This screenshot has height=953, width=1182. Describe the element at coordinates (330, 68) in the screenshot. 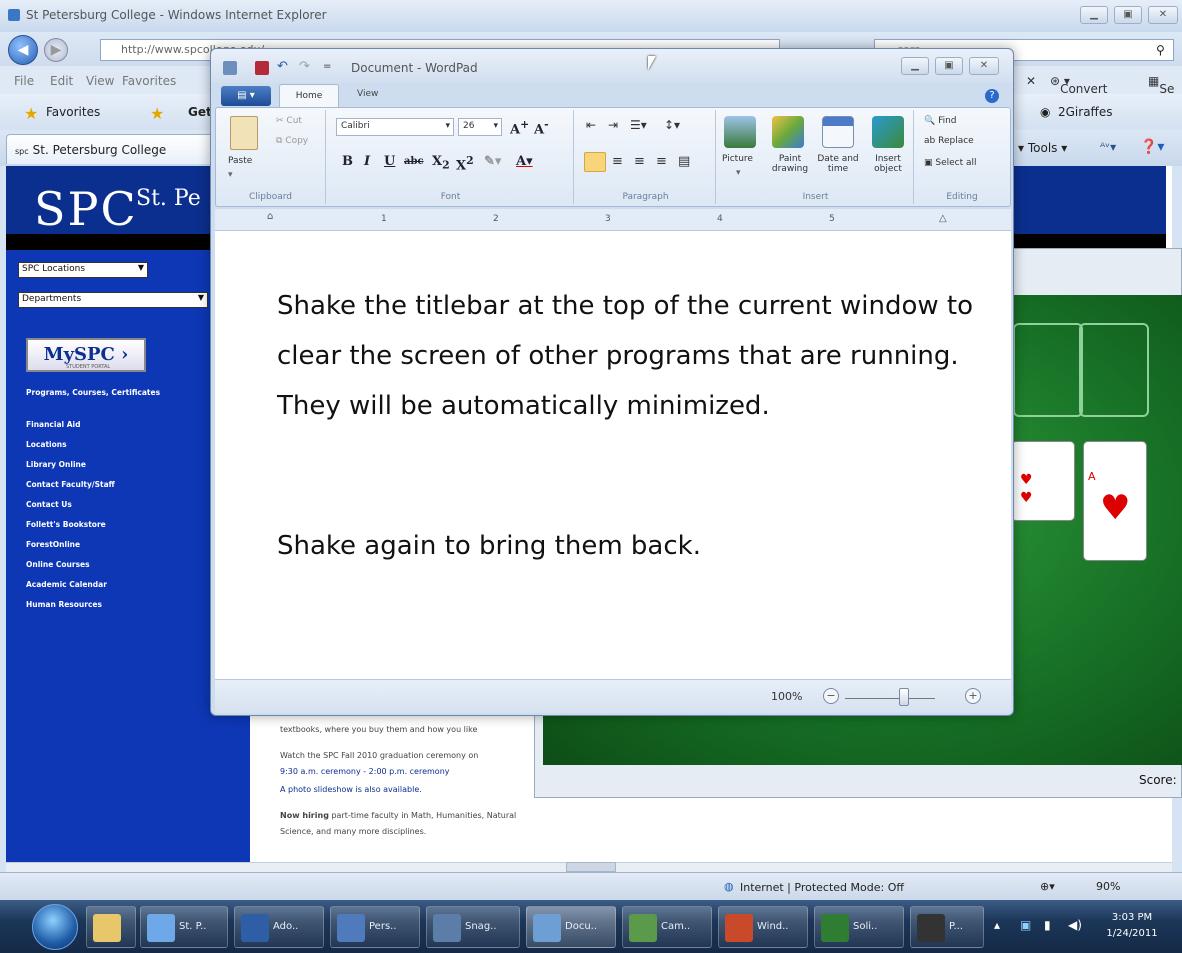

I see `customize-qa-icon: =` at that location.